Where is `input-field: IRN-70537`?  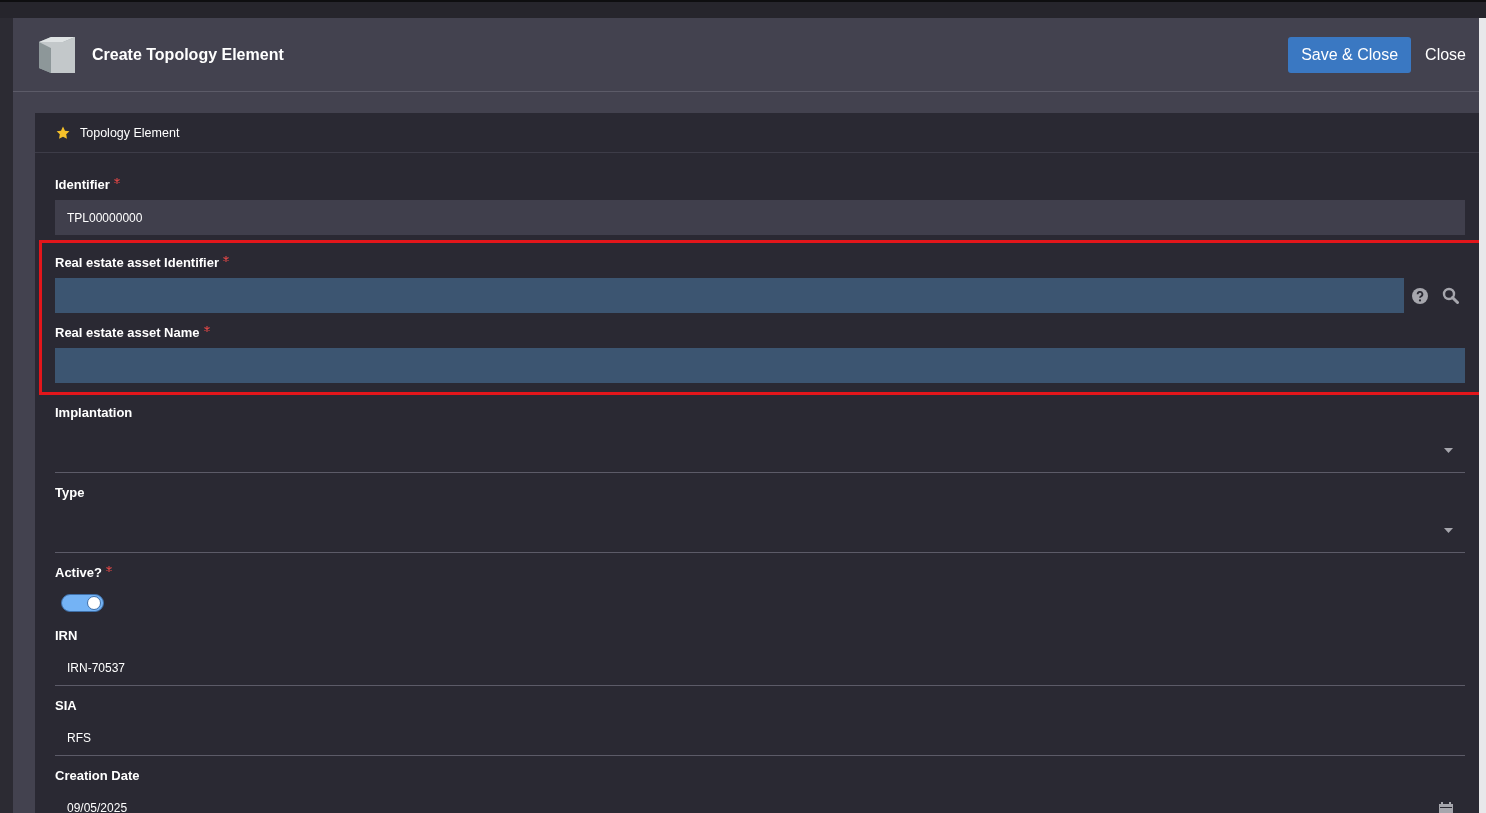 input-field: IRN-70537 is located at coordinates (760, 668).